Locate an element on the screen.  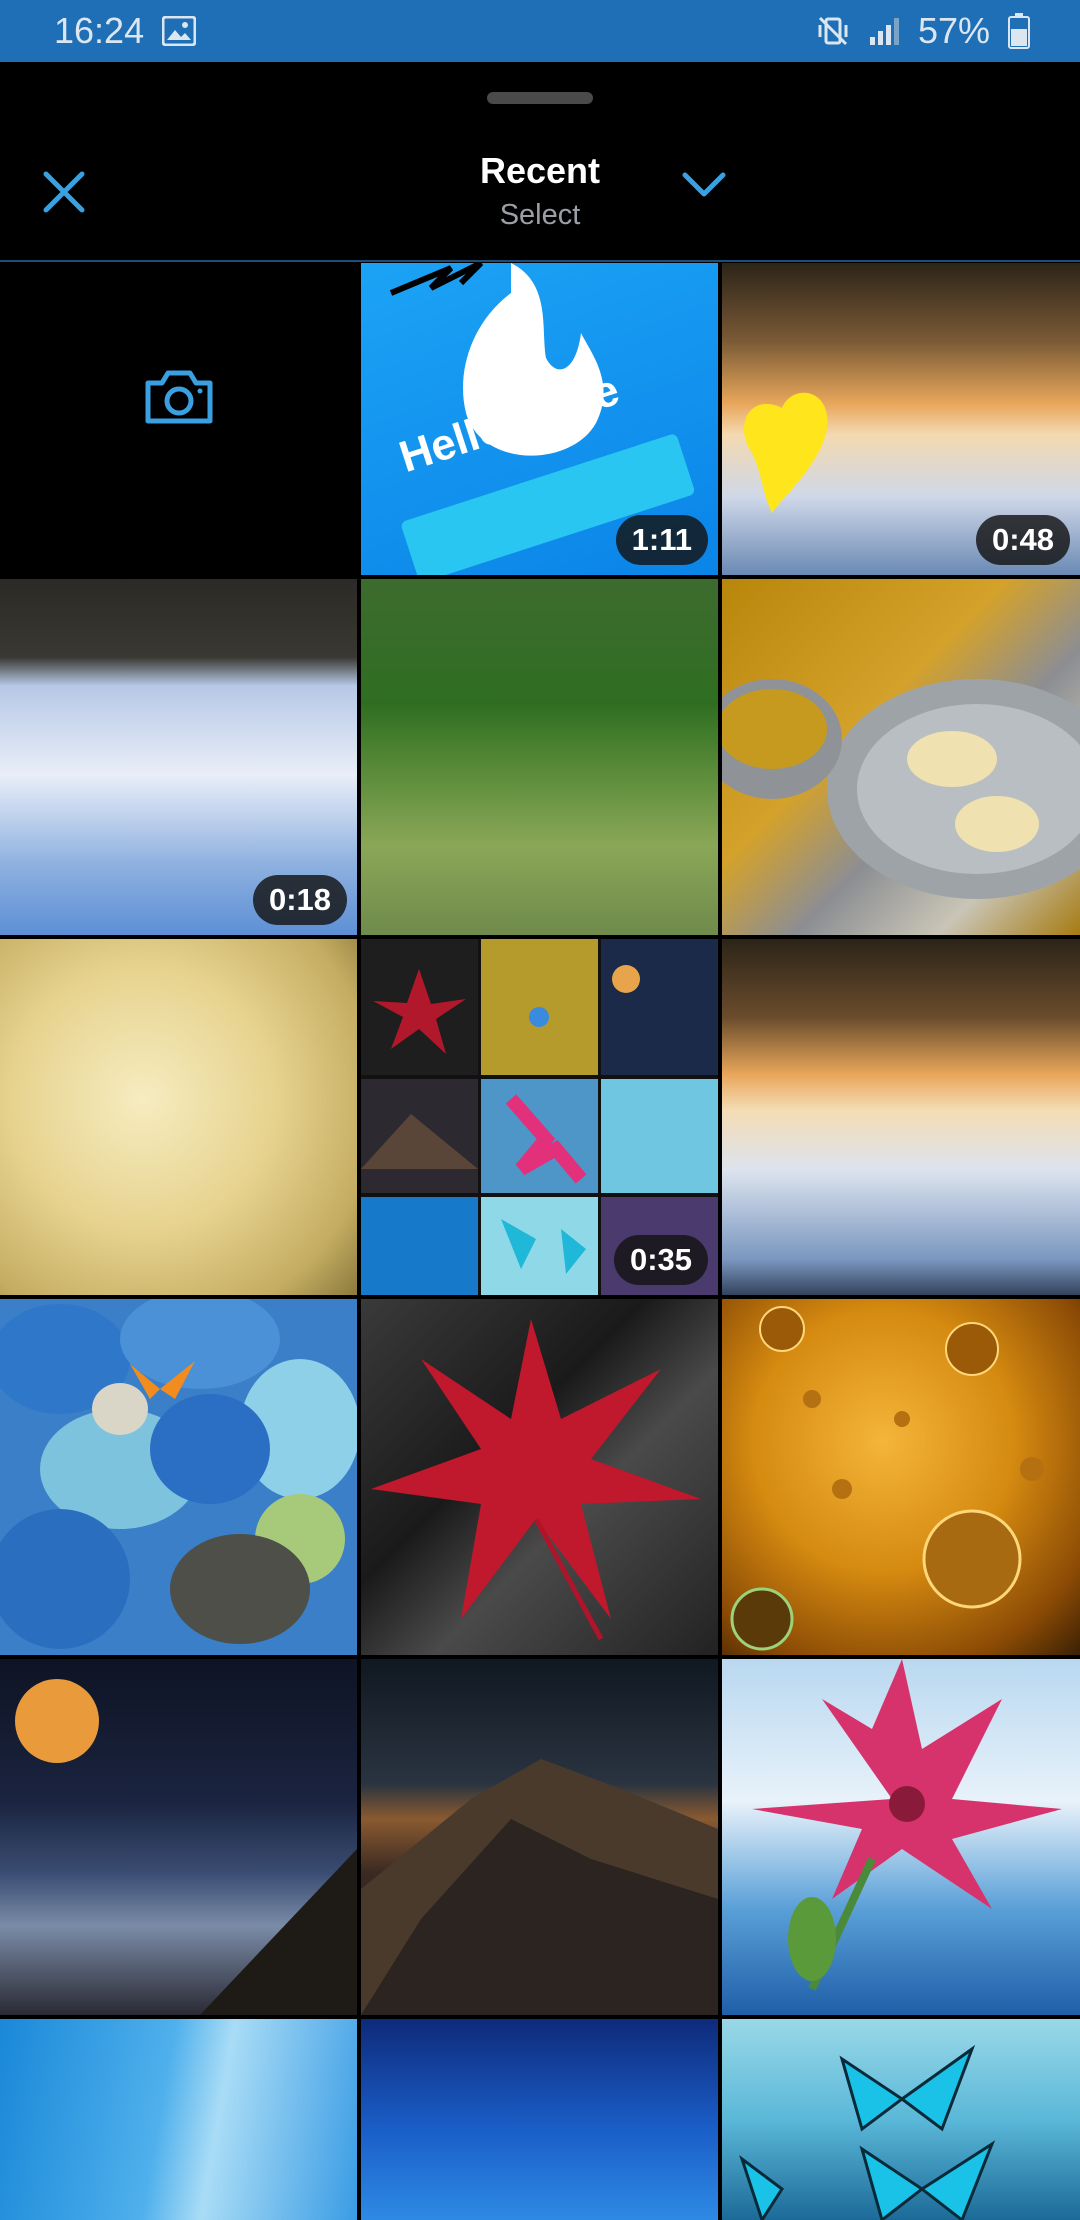
grid-item-hello-there-video: Hello there 1:11 is located at coordinates (539, 419).